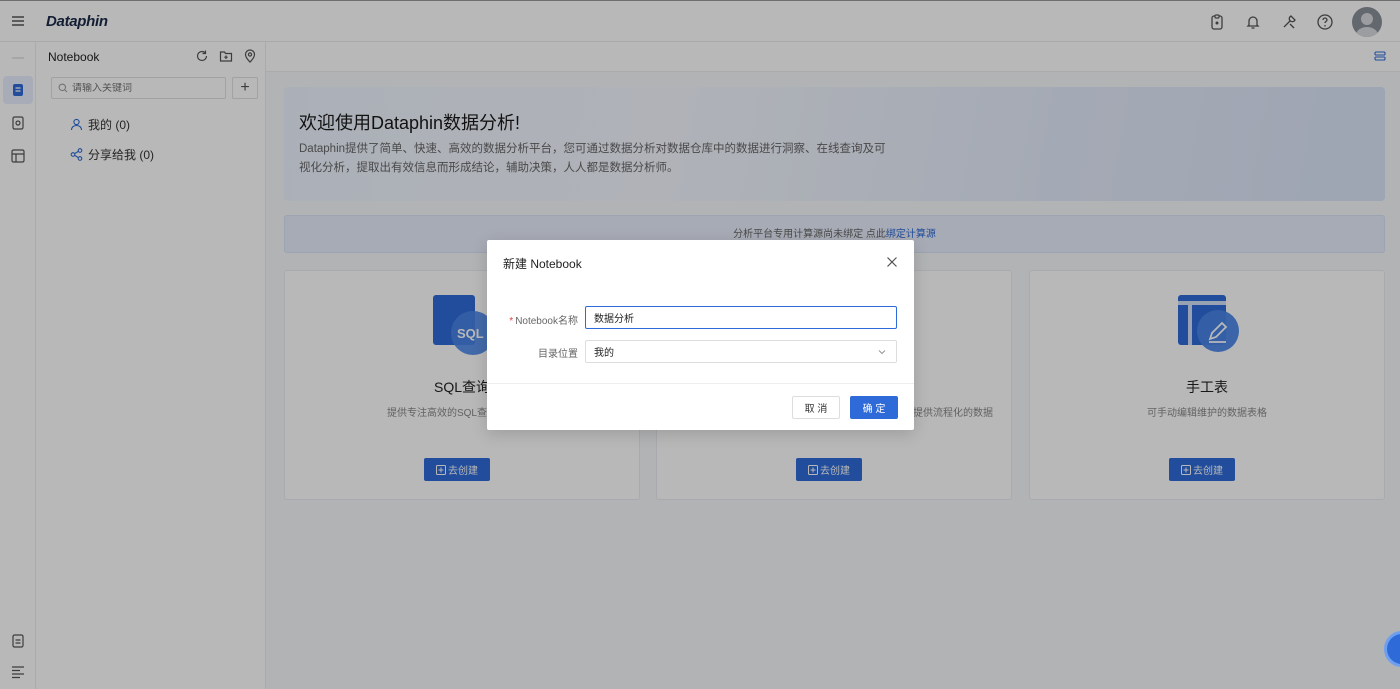 Image resolution: width=1400 pixels, height=689 pixels. What do you see at coordinates (558, 354) in the screenshot?
I see `location-label: 目录位置` at bounding box center [558, 354].